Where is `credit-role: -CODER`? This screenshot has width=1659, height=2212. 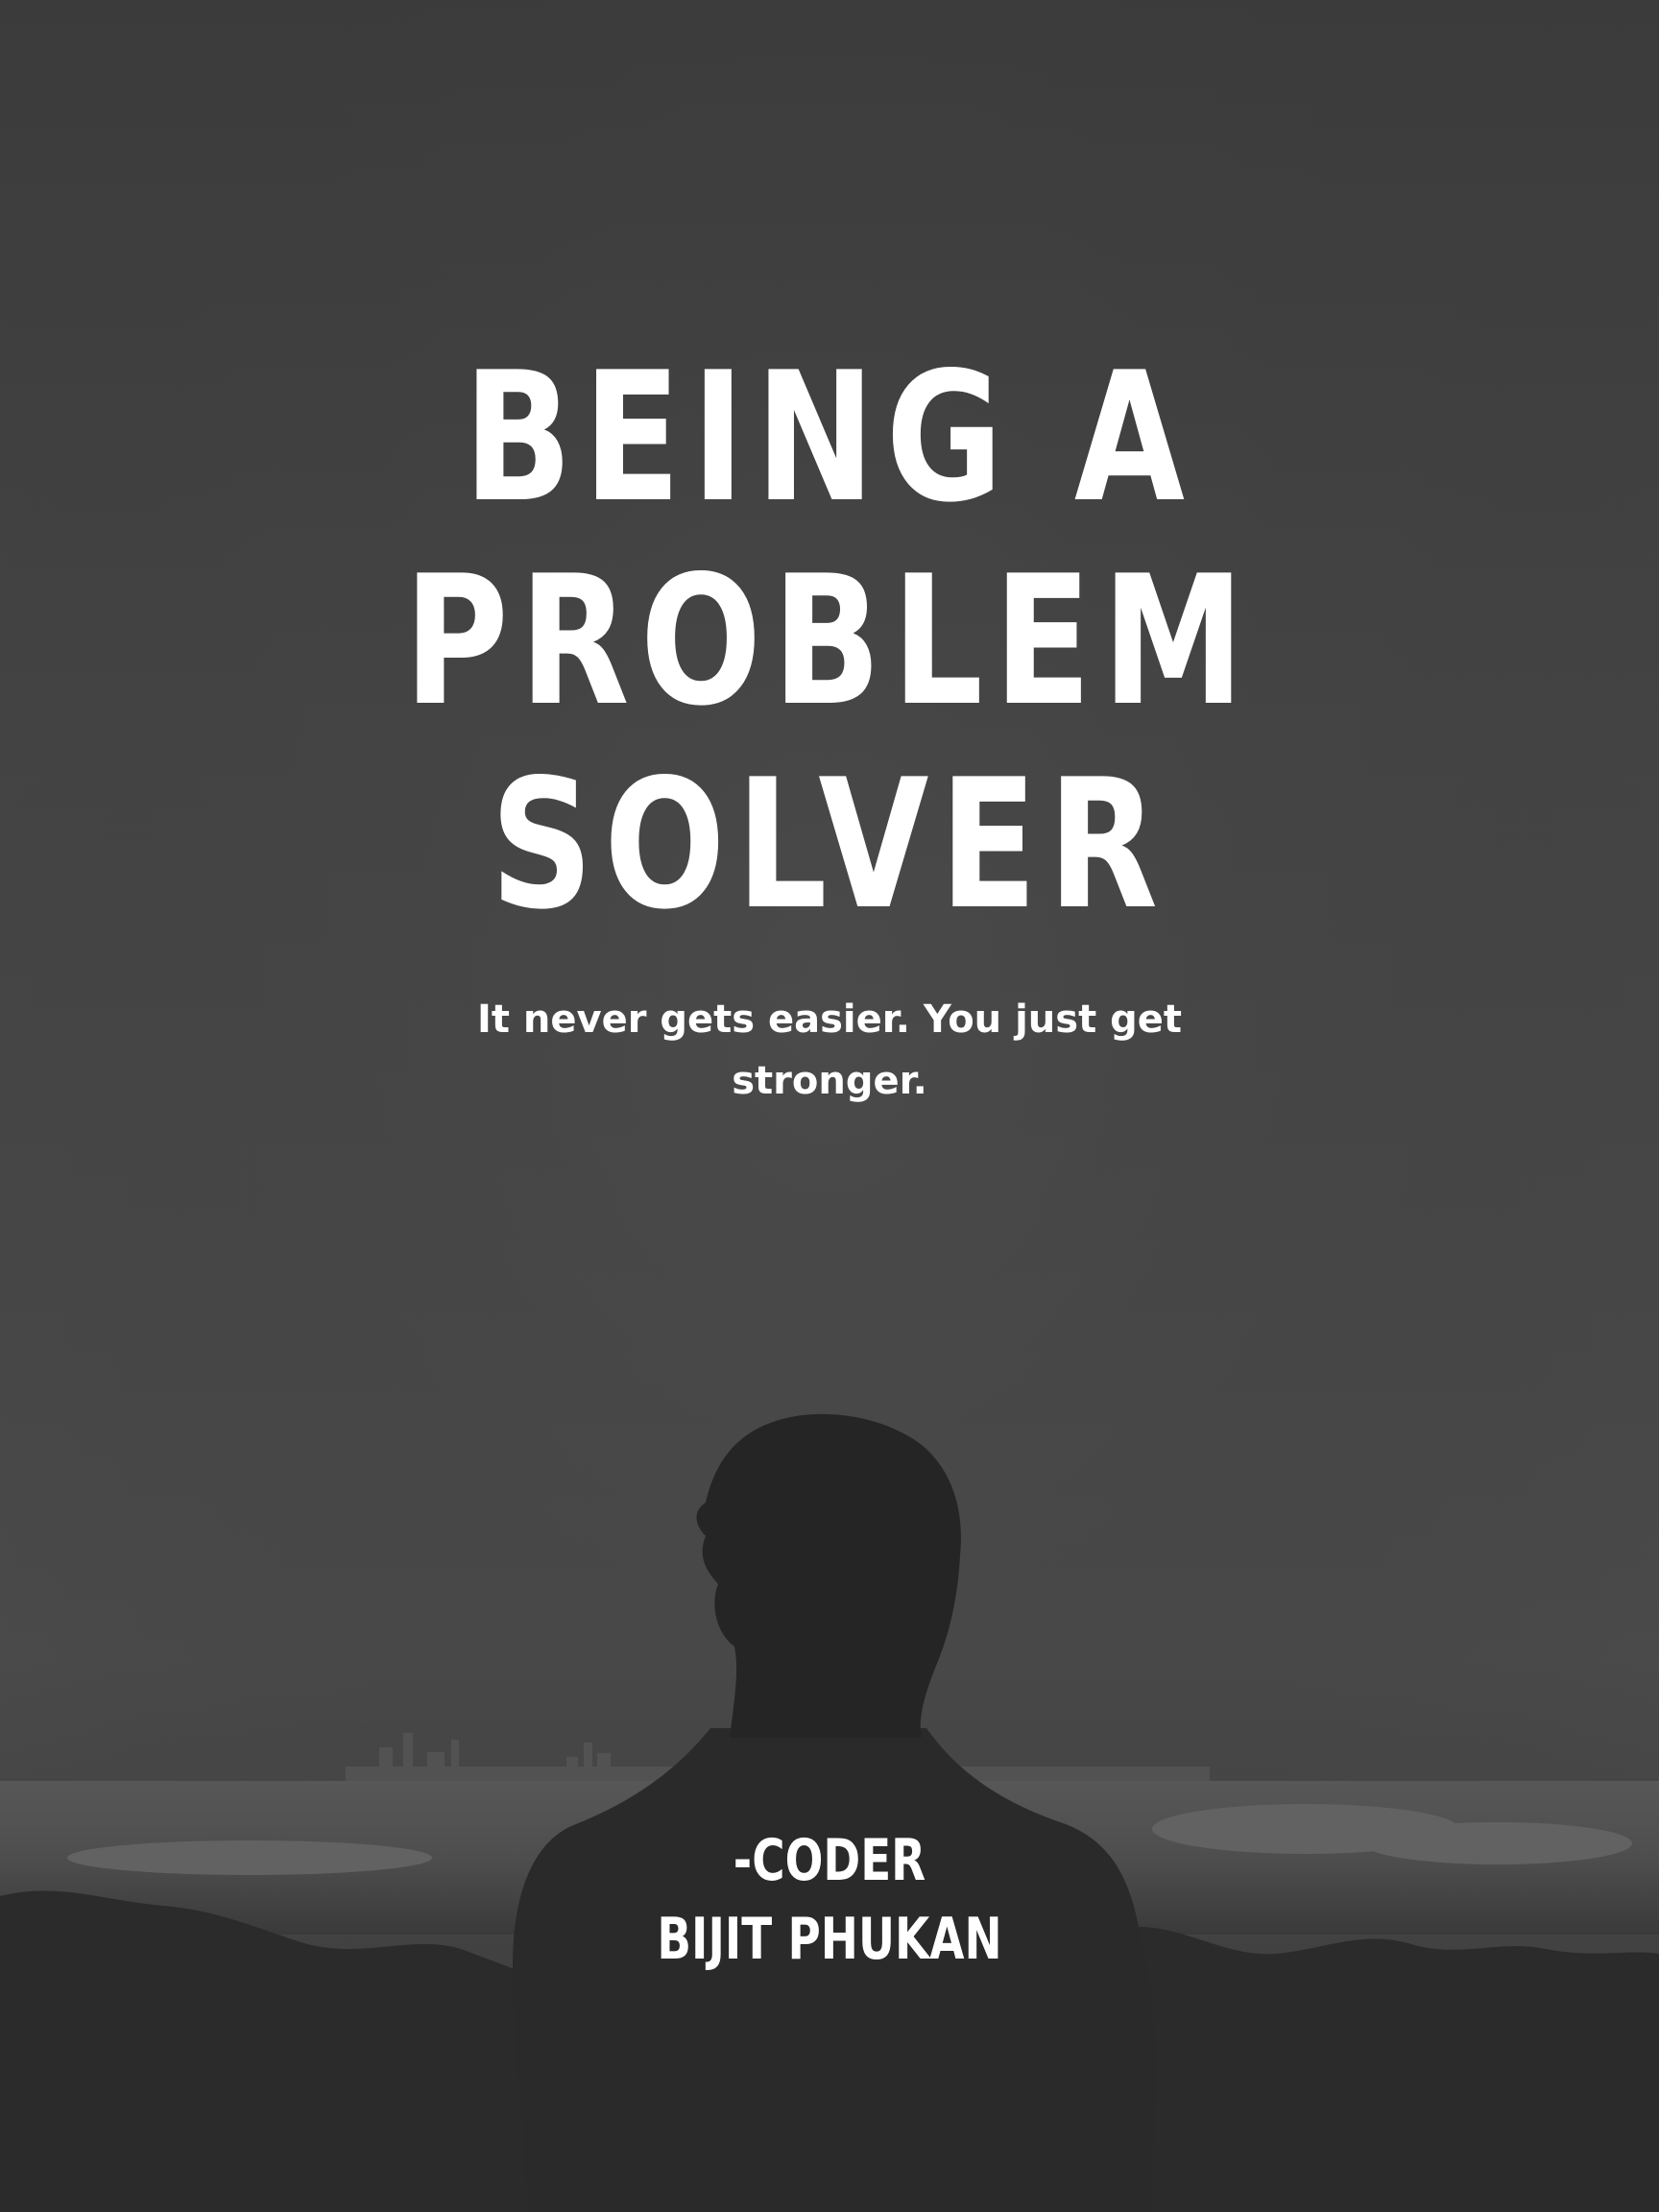 credit-role: -CODER is located at coordinates (829, 1861).